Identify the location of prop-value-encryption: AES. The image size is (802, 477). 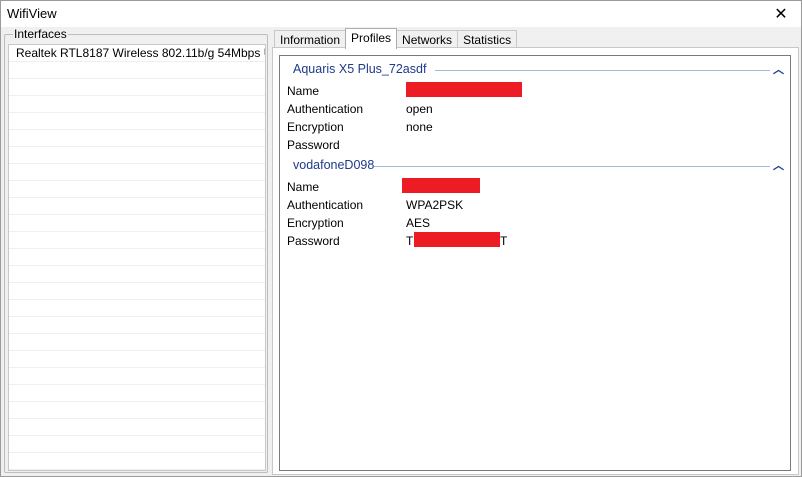
(418, 223).